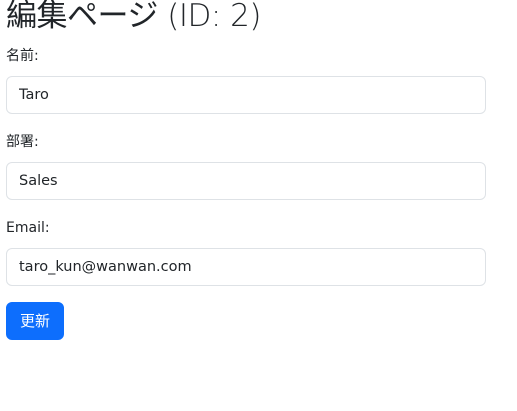 This screenshot has height=411, width=517. Describe the element at coordinates (35, 321) in the screenshot. I see `update-button: 更新` at that location.